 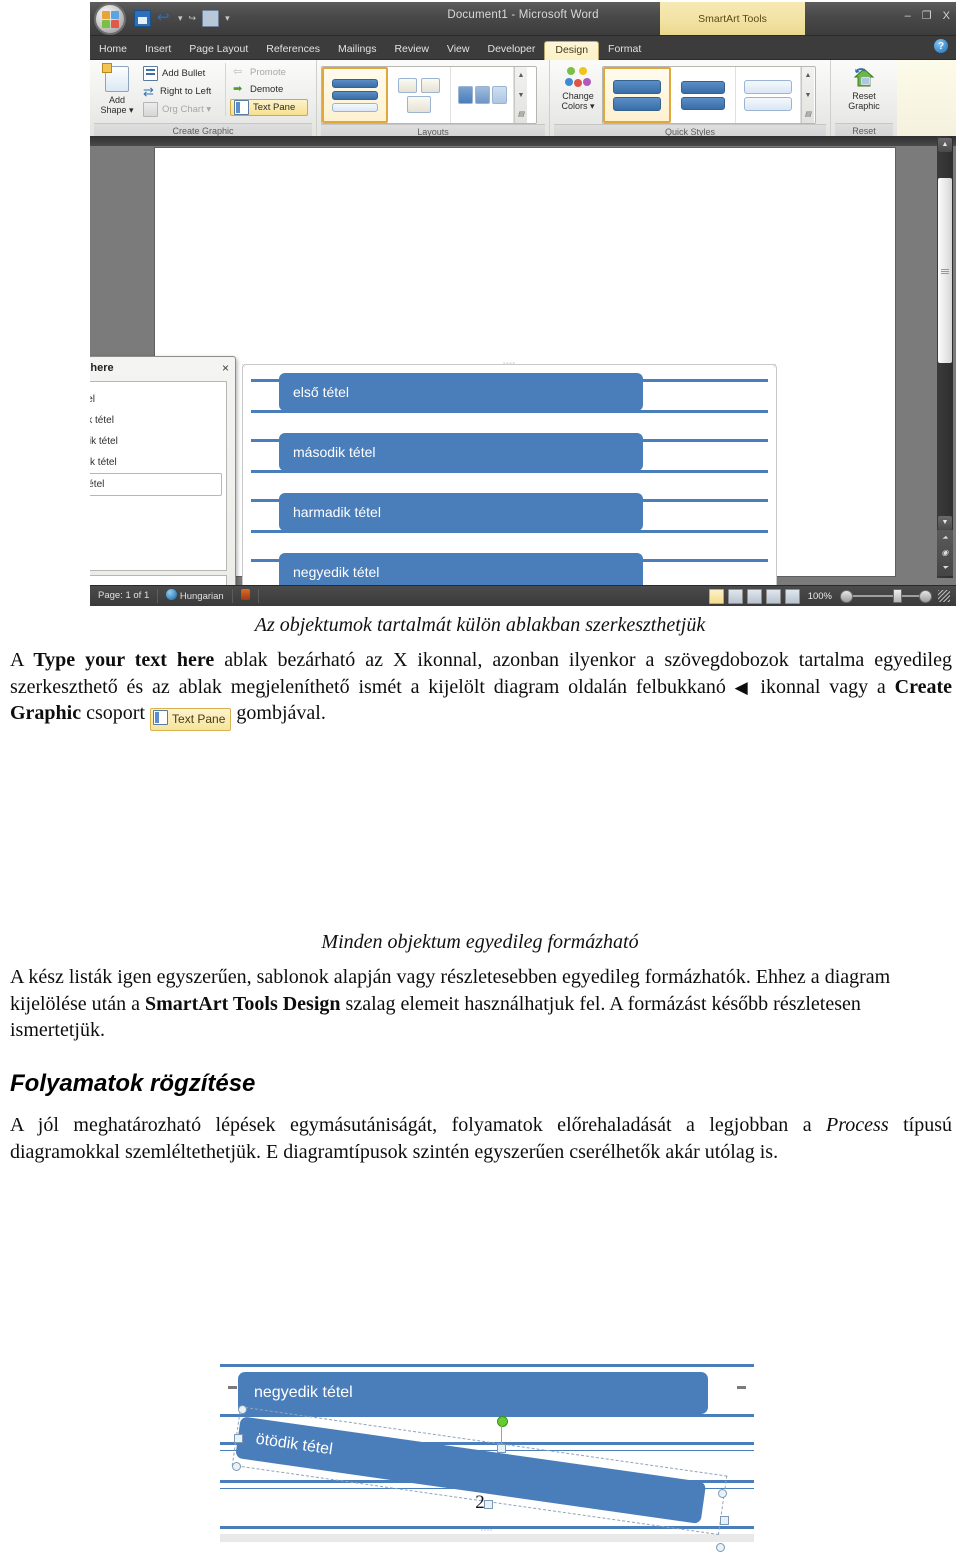 What do you see at coordinates (820, 596) in the screenshot?
I see `zoom-level: 100%` at bounding box center [820, 596].